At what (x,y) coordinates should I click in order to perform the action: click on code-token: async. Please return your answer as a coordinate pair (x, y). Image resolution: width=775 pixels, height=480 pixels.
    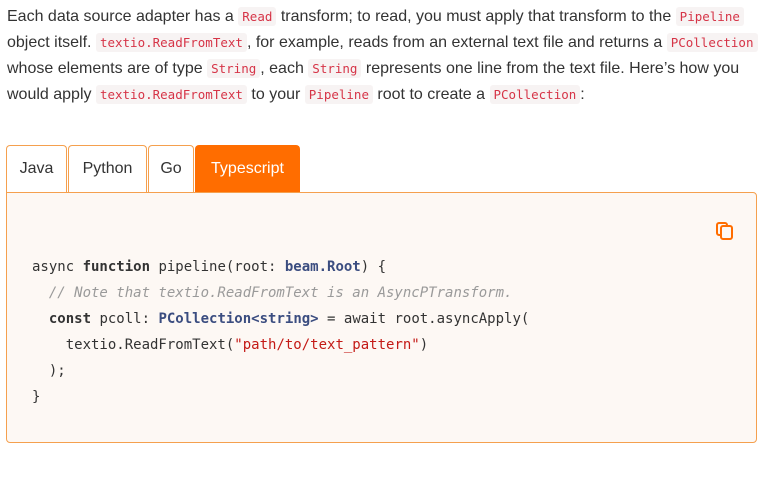
    Looking at the image, I should click on (57, 267).